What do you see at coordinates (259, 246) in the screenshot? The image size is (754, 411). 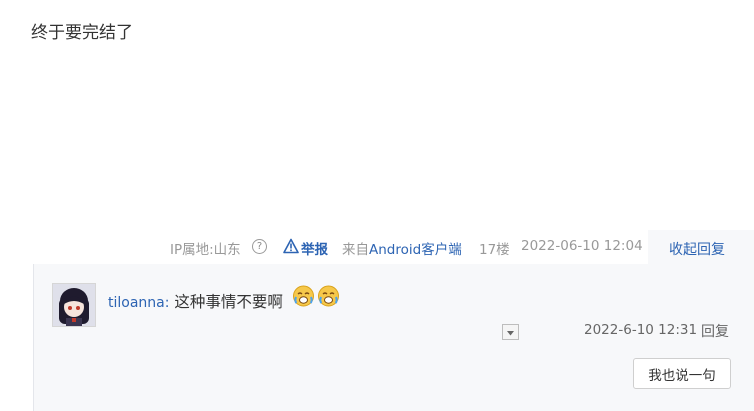 I see `question-circle-icon: ?` at bounding box center [259, 246].